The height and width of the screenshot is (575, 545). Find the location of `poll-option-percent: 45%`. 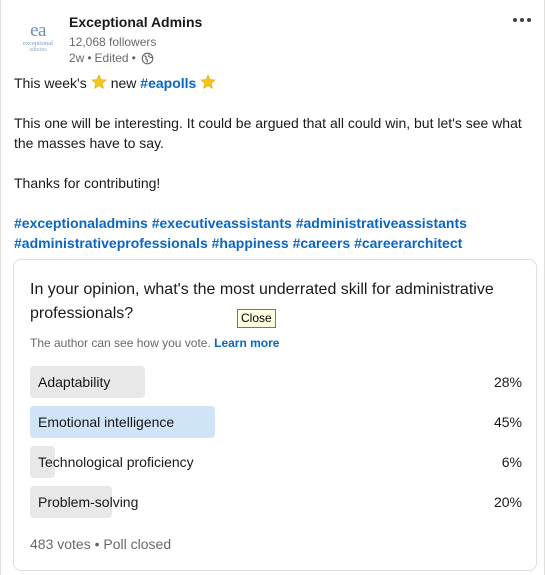

poll-option-percent: 45% is located at coordinates (507, 422).